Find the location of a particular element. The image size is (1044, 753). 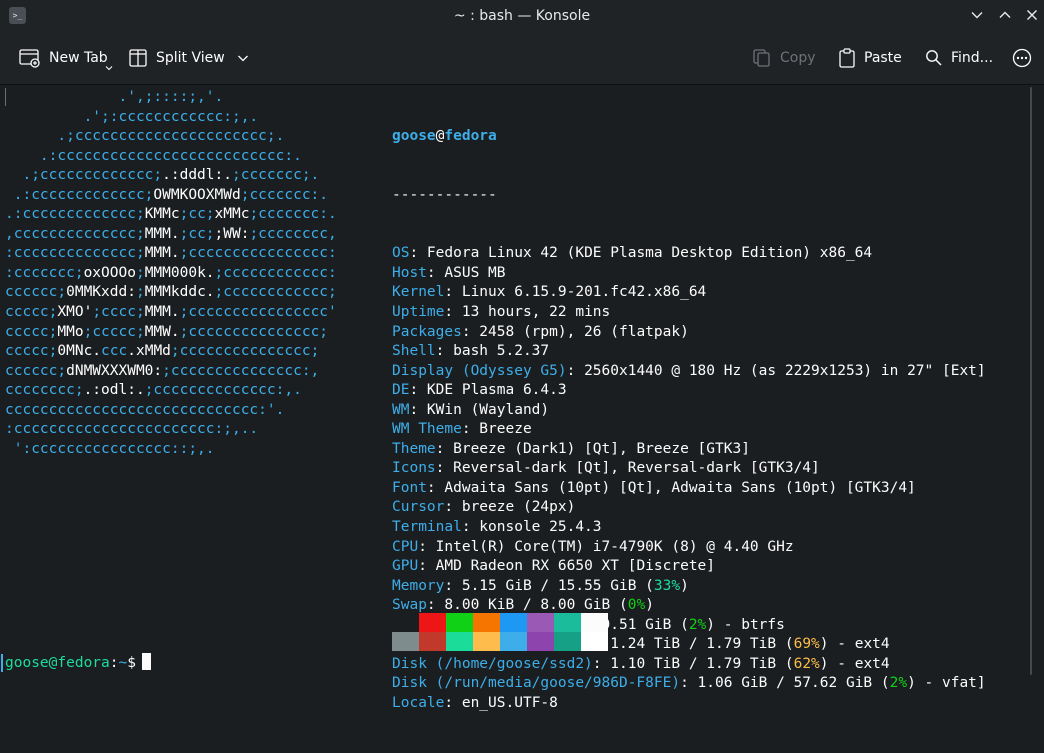

new-tab-button: New Tab is located at coordinates (66, 58).